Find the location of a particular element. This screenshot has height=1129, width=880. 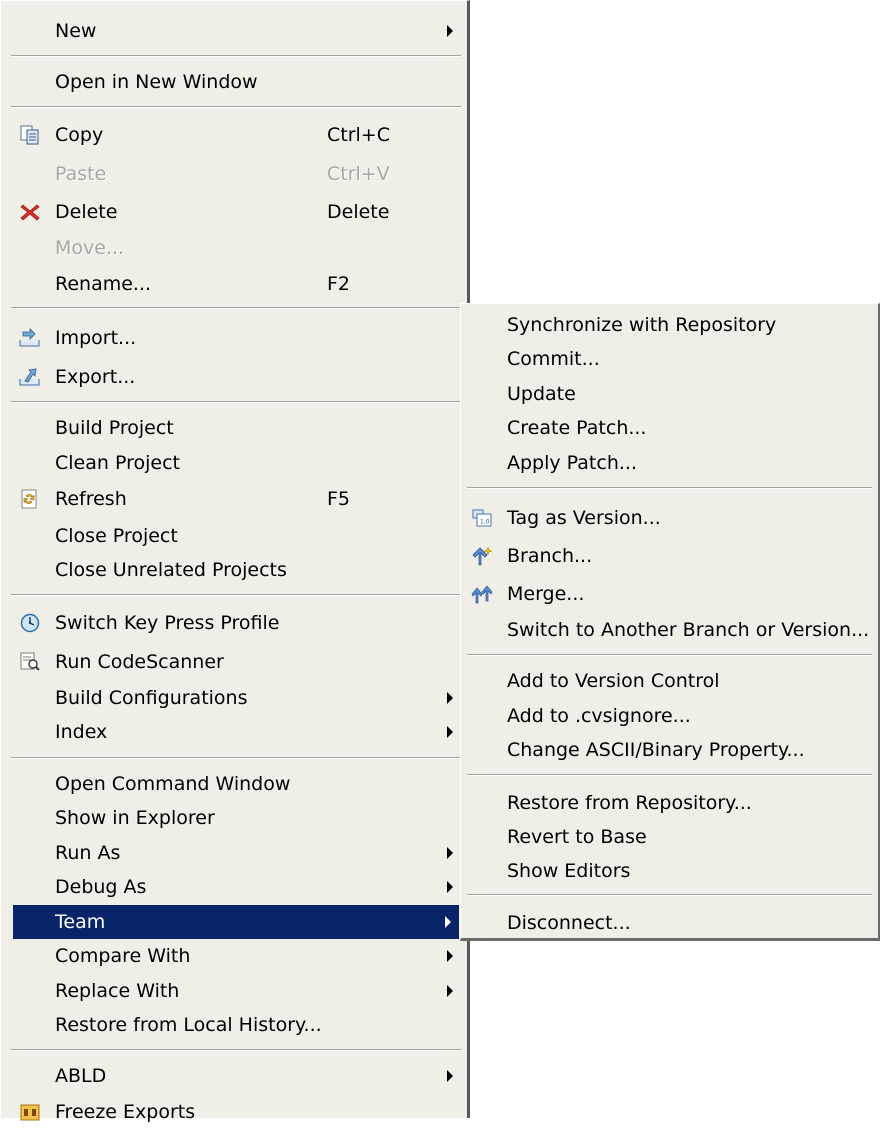

menu-item-label: Team is located at coordinates (80, 922).